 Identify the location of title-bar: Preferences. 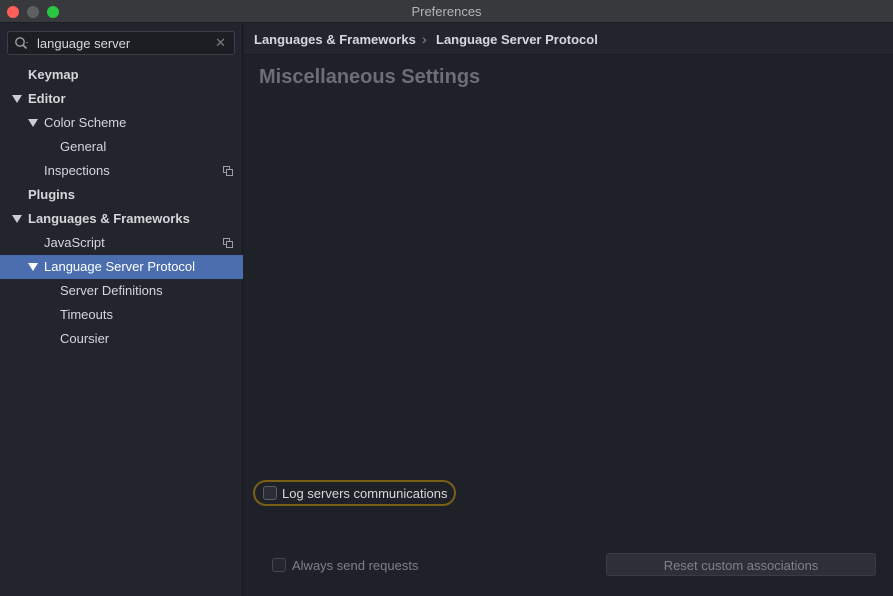
(446, 11).